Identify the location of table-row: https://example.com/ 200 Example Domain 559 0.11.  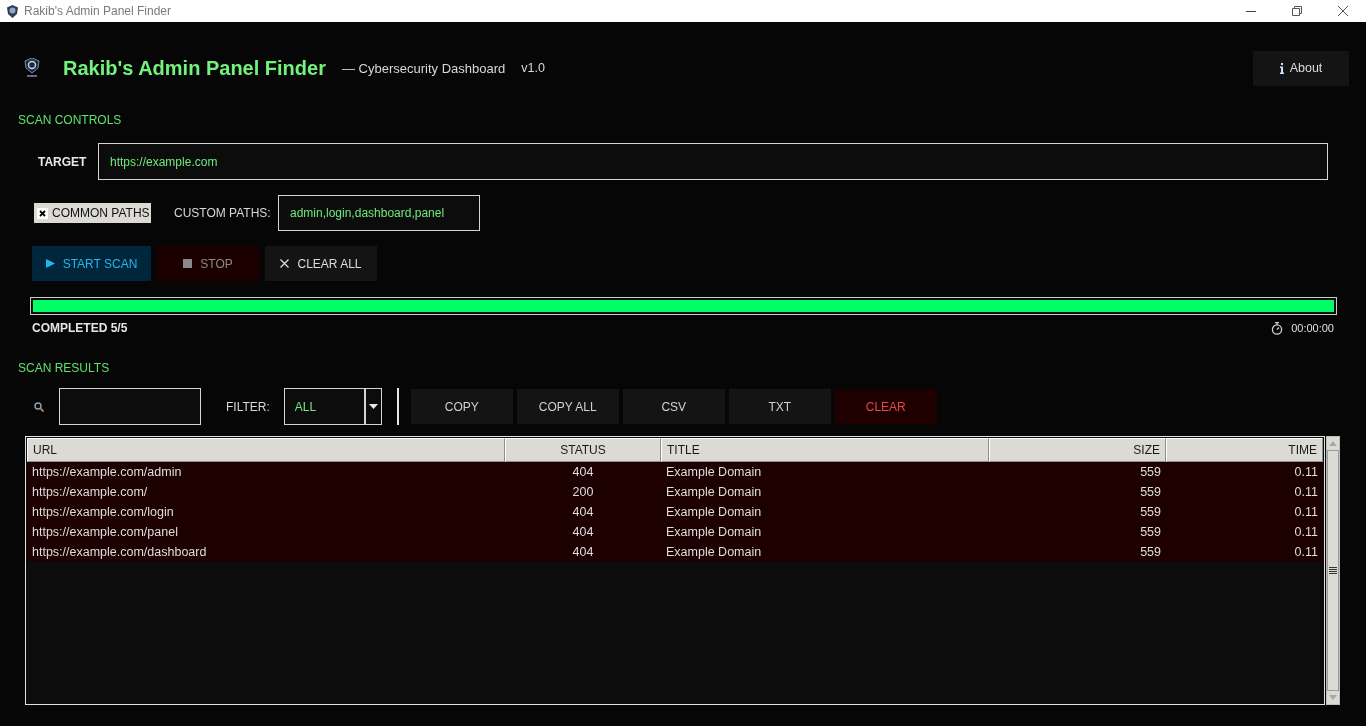
(675, 492).